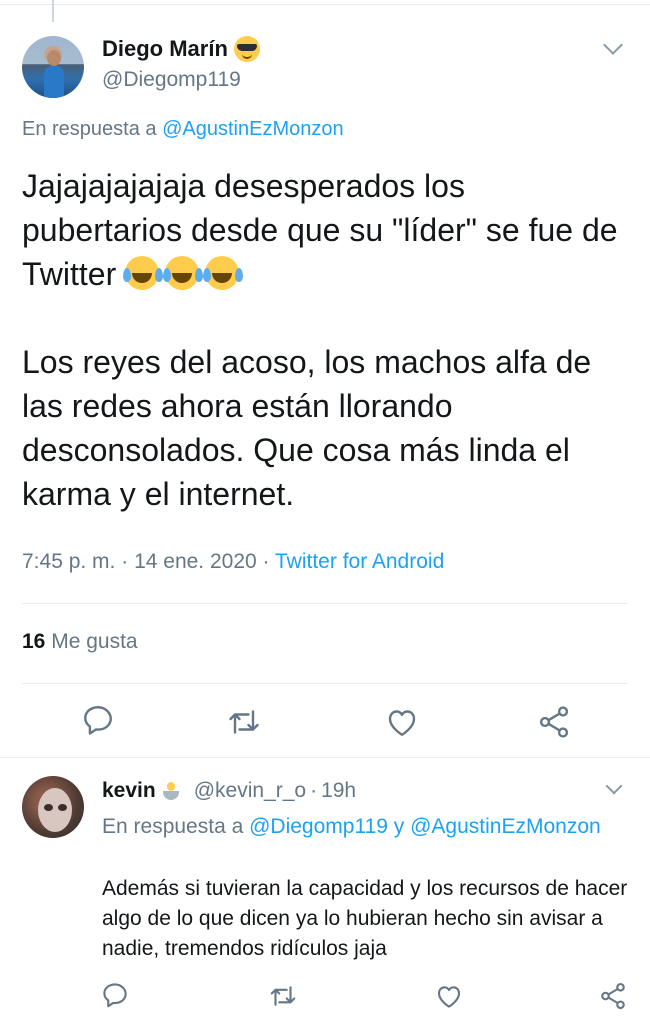  What do you see at coordinates (399, 826) in the screenshot?
I see `reply-conjunction: y` at bounding box center [399, 826].